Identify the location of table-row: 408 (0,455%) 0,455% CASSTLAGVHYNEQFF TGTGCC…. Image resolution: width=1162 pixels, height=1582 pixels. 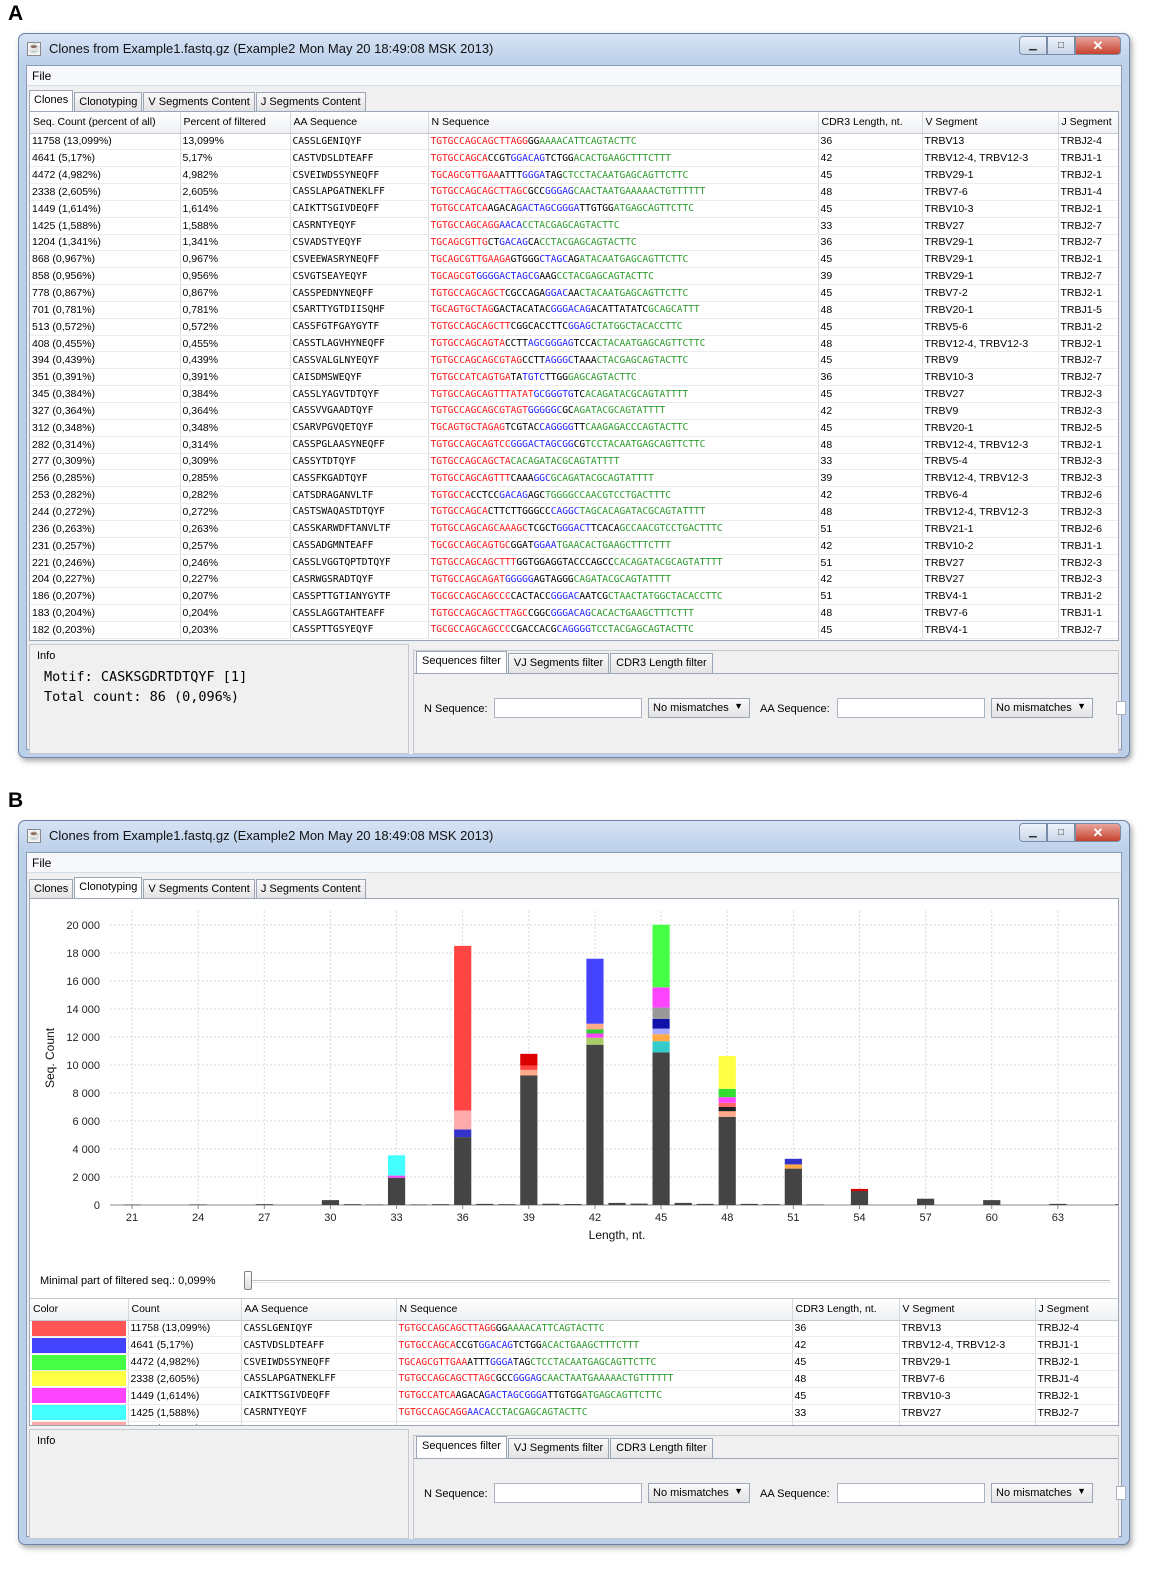
(574, 344).